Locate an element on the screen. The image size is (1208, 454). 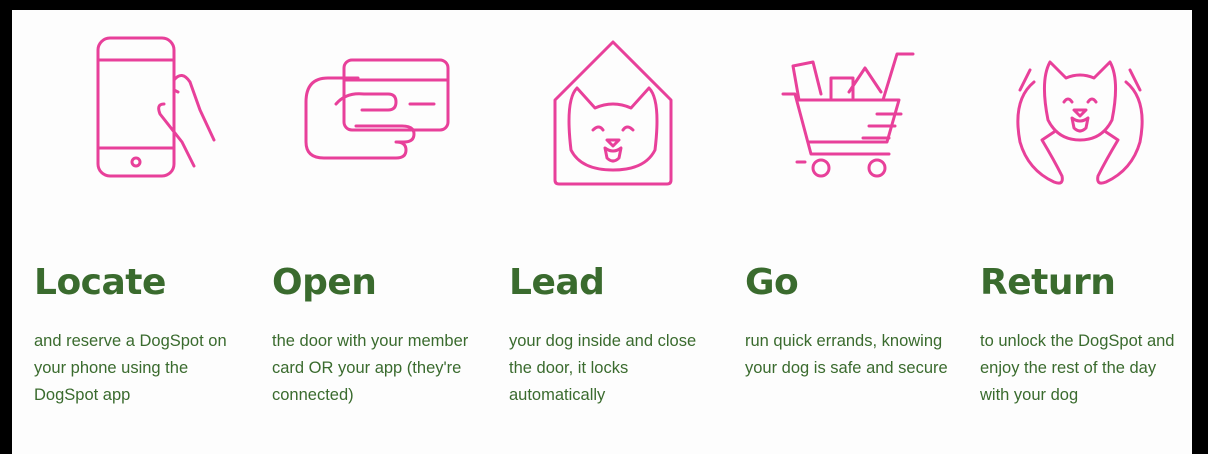
dog-in-hands-icon is located at coordinates (1080, 115).